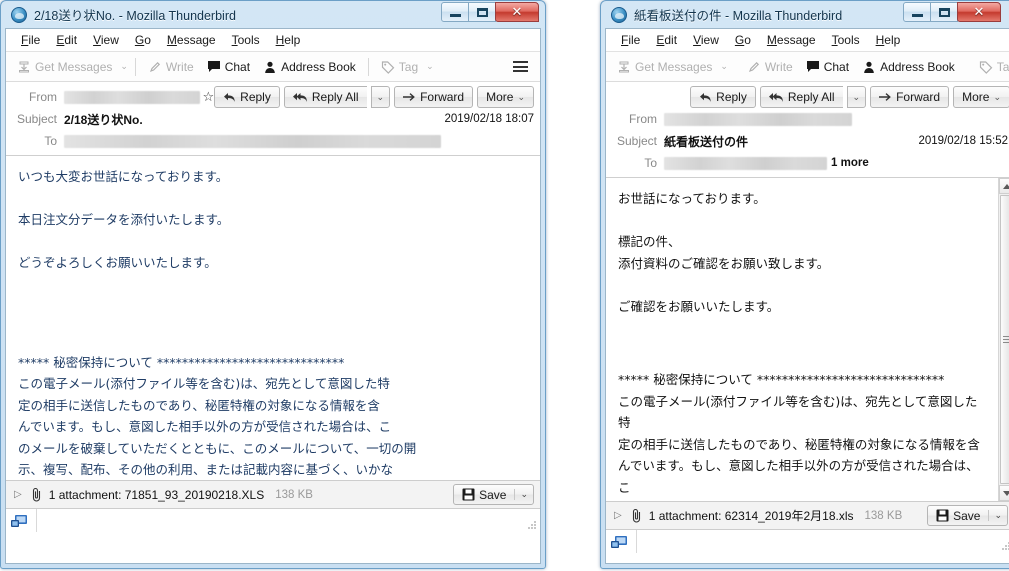 The width and height of the screenshot is (1009, 571). What do you see at coordinates (1002, 66) in the screenshot?
I see `tag-label: Tag` at bounding box center [1002, 66].